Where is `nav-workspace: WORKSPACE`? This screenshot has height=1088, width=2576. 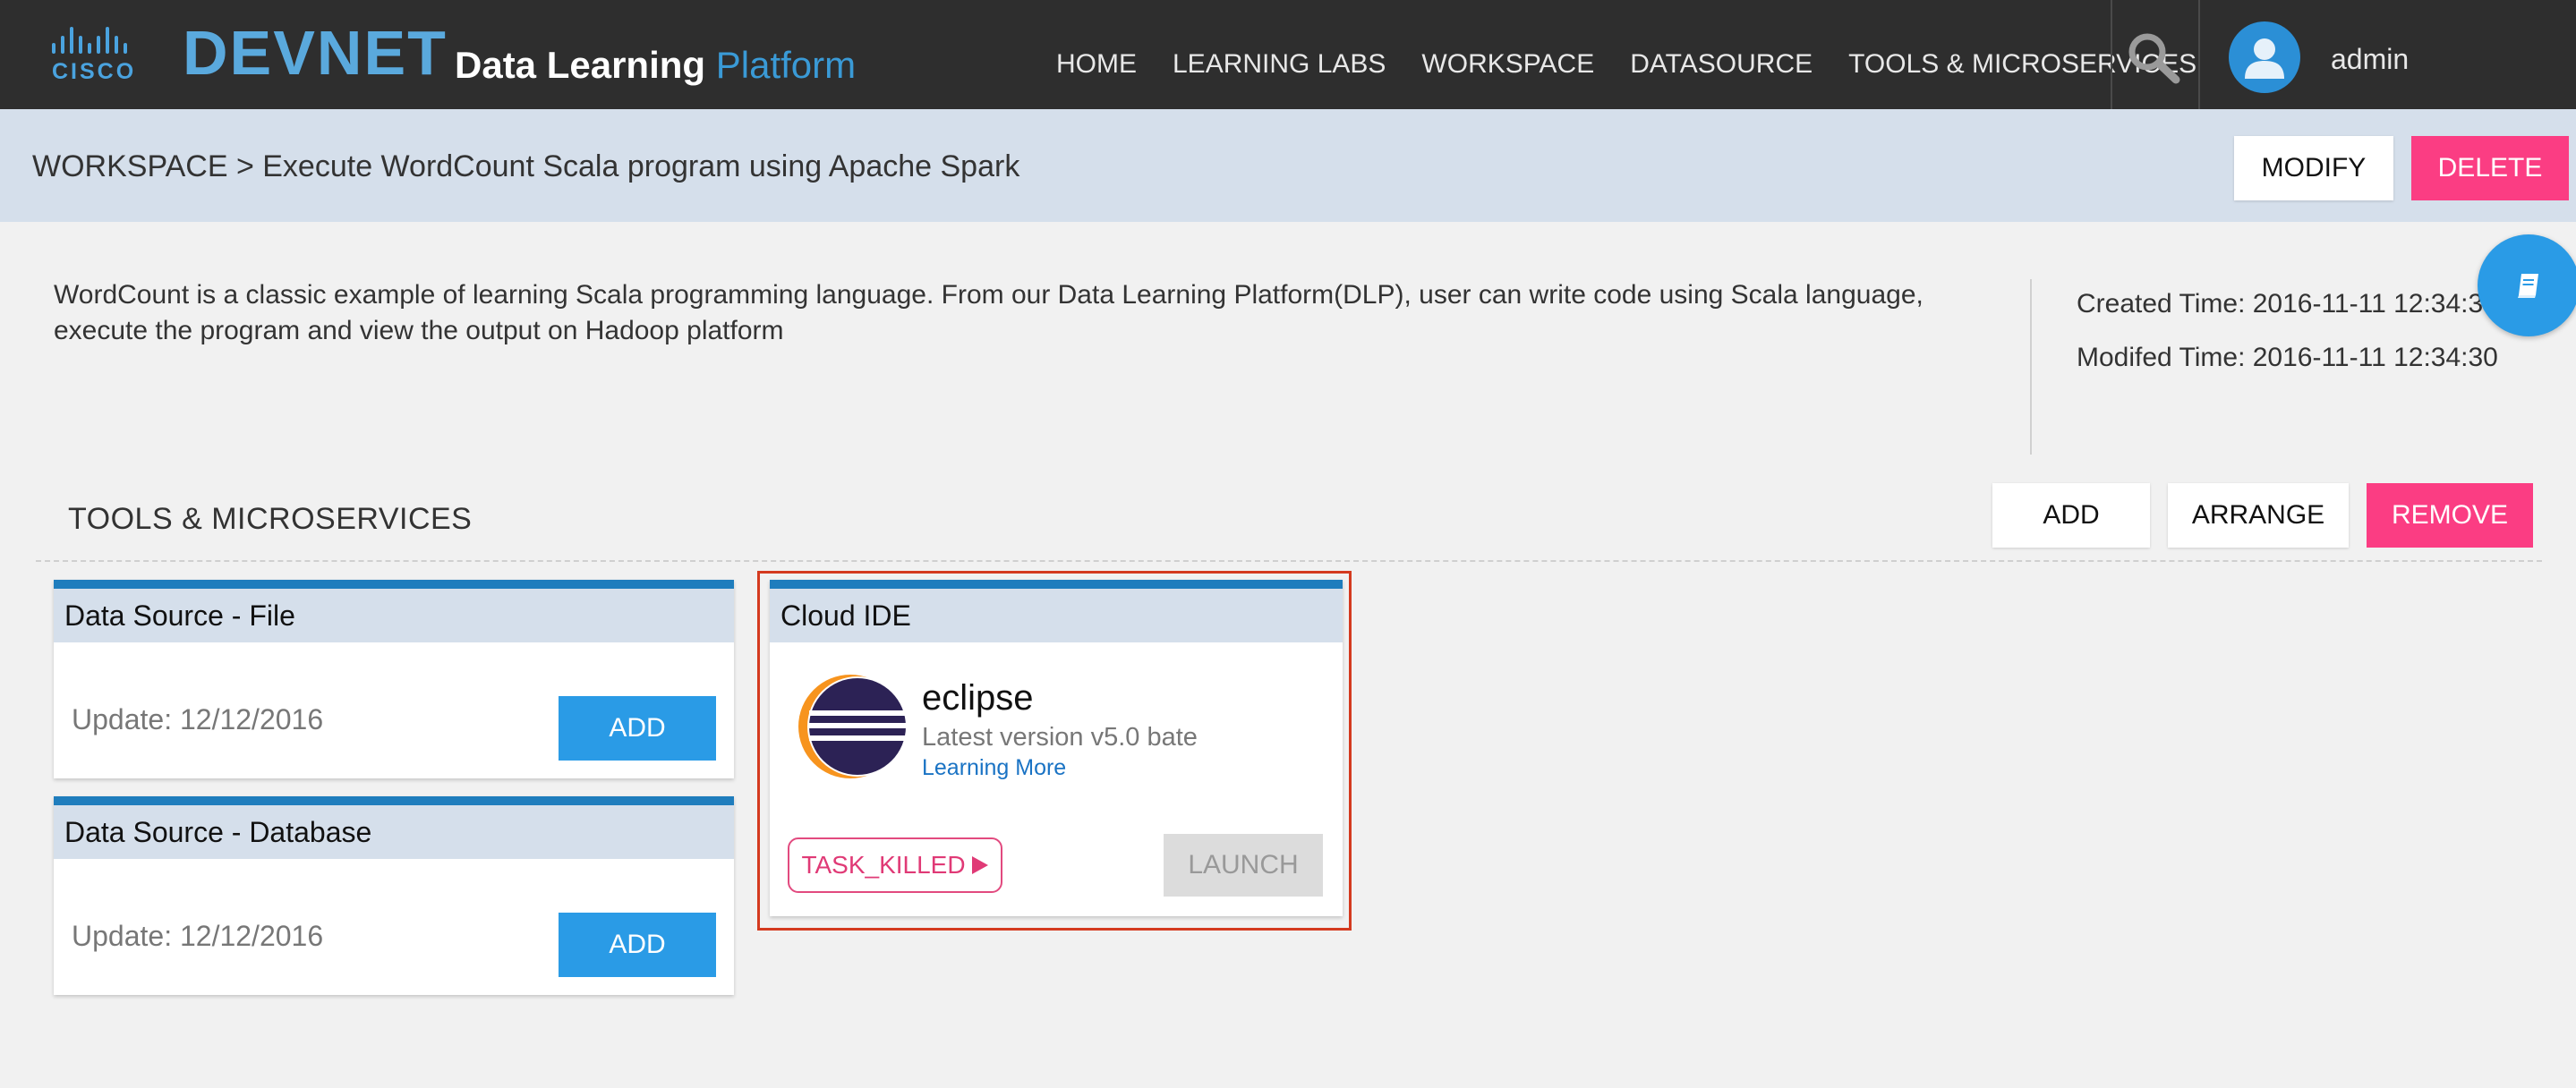 nav-workspace: WORKSPACE is located at coordinates (1507, 64).